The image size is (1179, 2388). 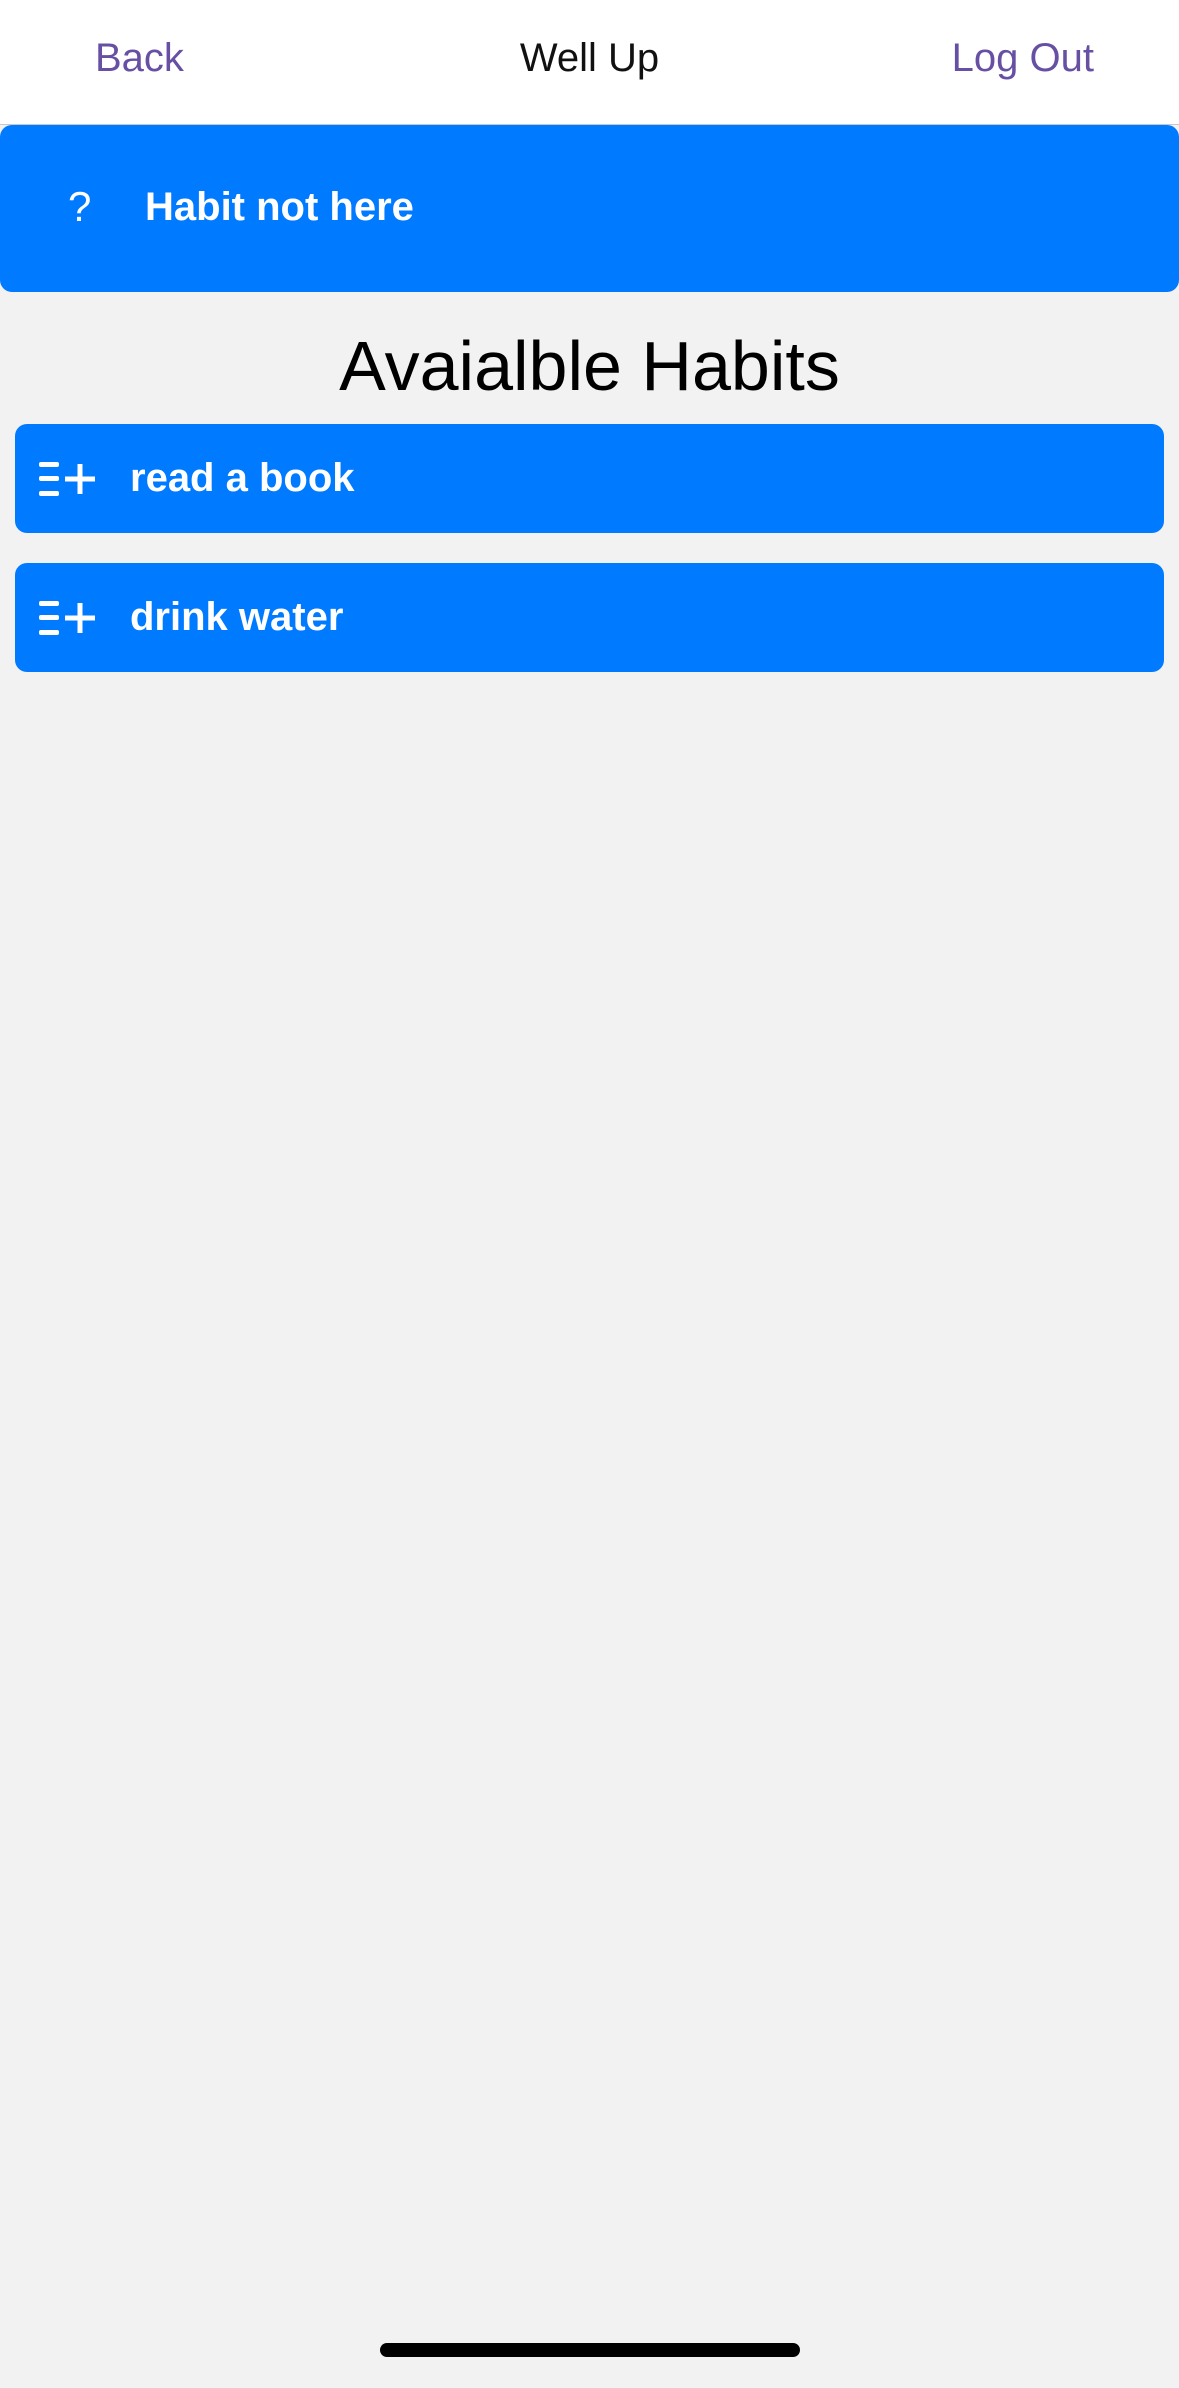 What do you see at coordinates (80, 206) in the screenshot?
I see `question-mark-icon: ?` at bounding box center [80, 206].